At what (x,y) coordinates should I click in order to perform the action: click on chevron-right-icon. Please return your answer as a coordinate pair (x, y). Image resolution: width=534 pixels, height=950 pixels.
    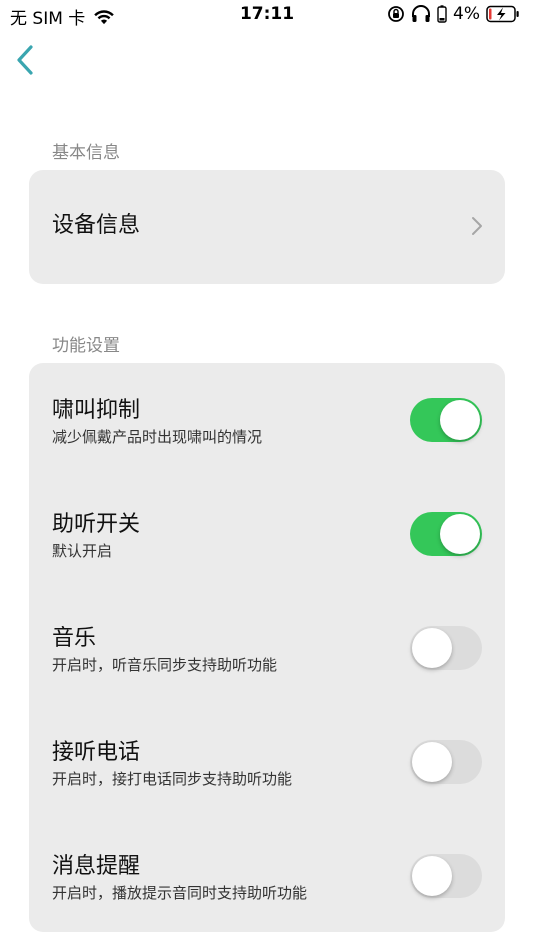
    Looking at the image, I should click on (477, 226).